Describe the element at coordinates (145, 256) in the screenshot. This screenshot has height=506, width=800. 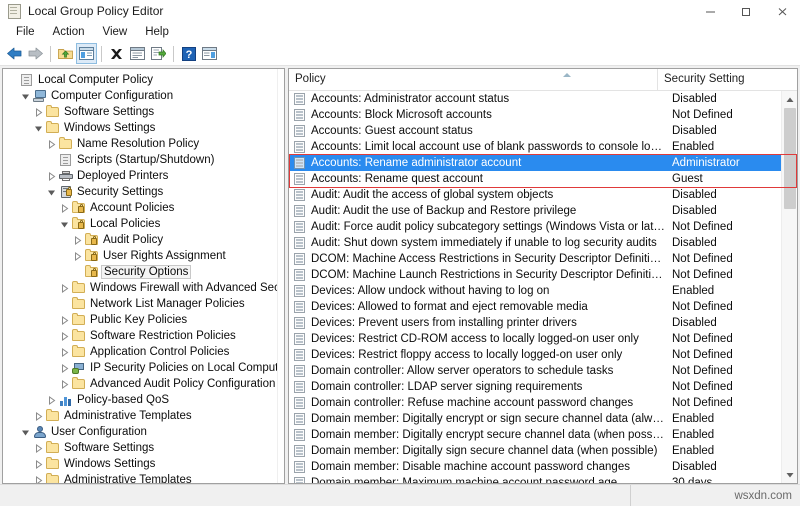
I see `tree-item-user-rights-assignment: User Rights Assignment` at that location.